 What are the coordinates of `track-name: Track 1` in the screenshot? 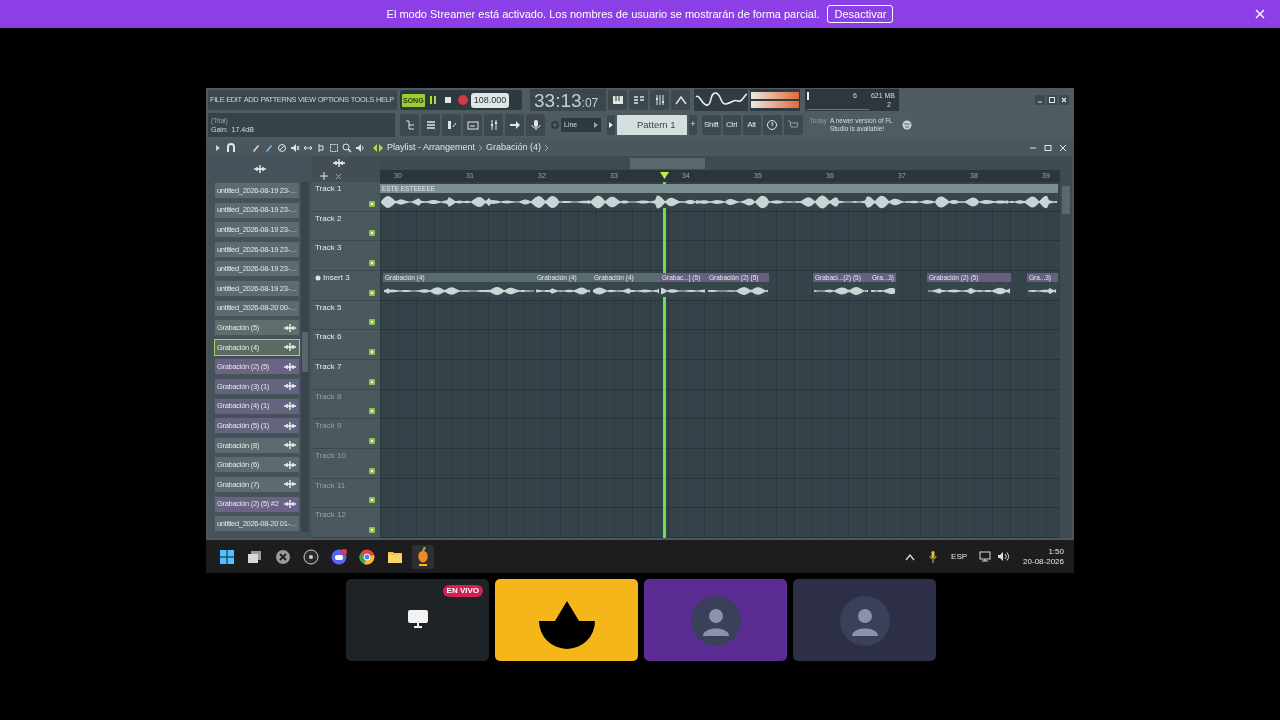 It's located at (328, 189).